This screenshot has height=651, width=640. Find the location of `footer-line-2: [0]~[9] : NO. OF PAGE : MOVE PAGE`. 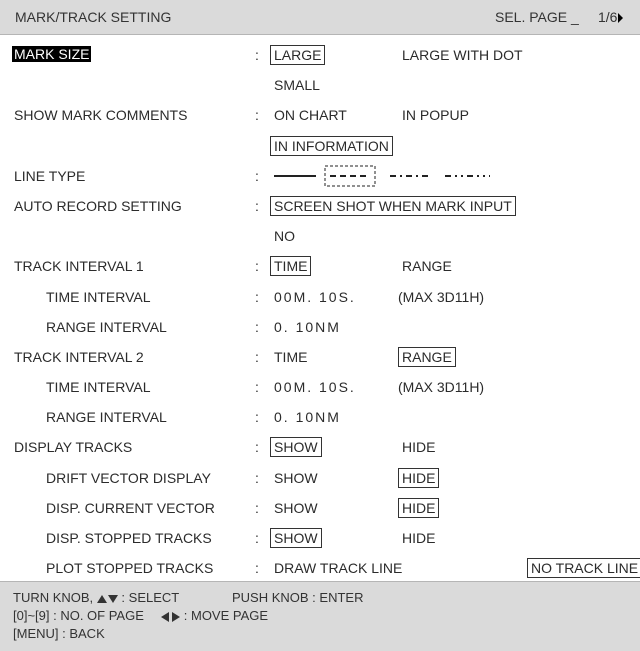

footer-line-2: [0]~[9] : NO. OF PAGE : MOVE PAGE is located at coordinates (140, 615).